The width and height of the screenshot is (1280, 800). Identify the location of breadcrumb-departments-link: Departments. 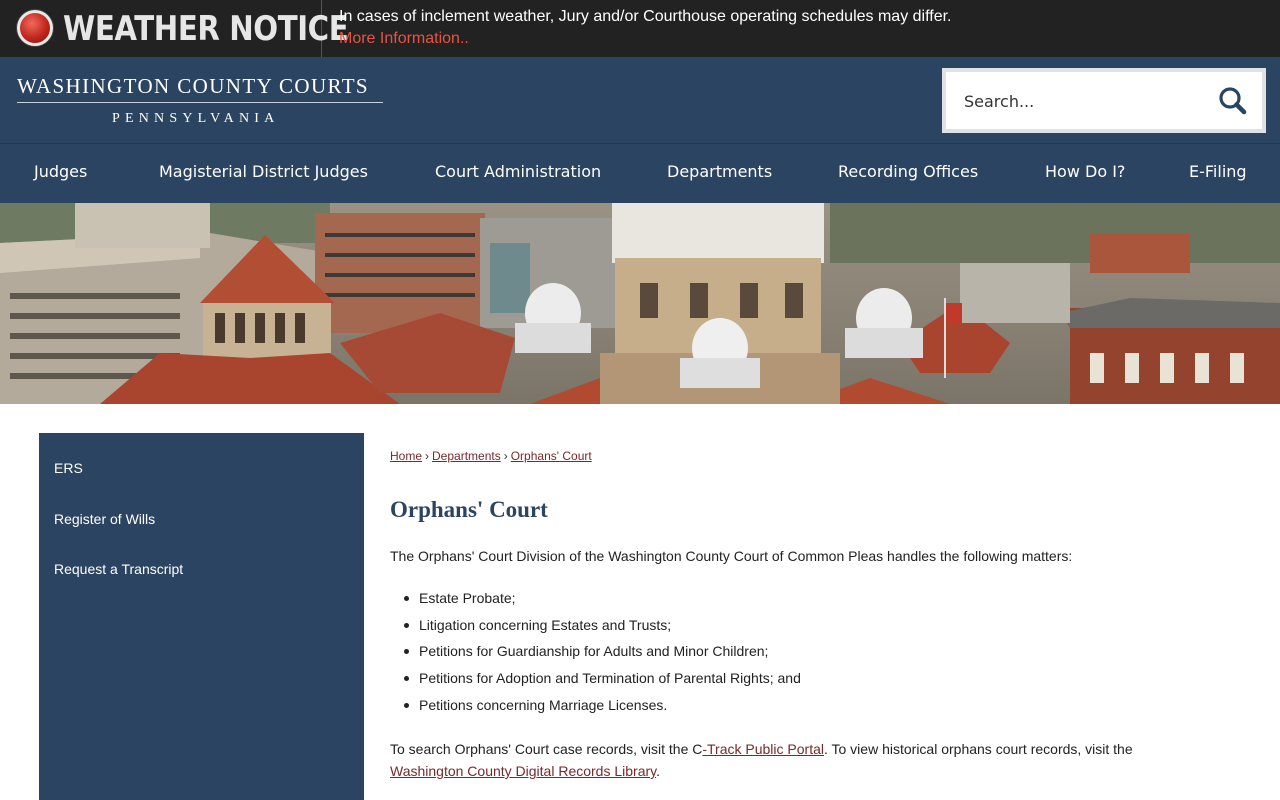
(466, 456).